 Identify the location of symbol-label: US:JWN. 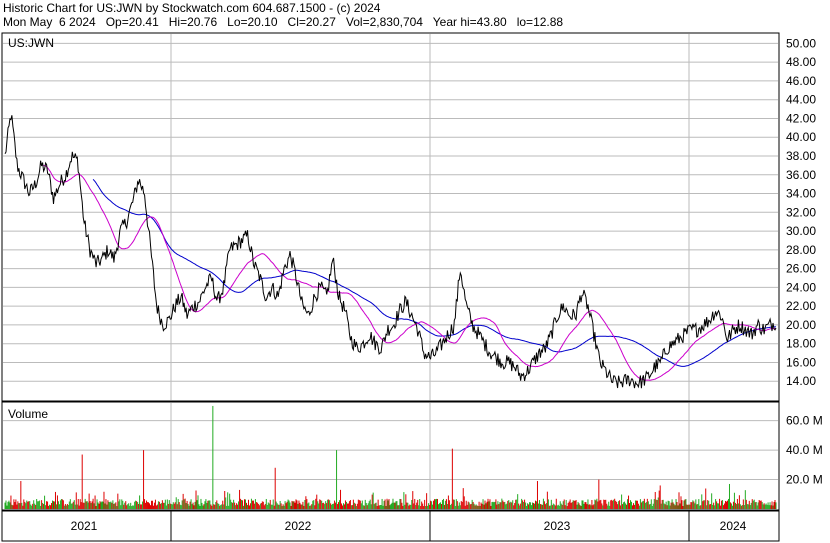
(31, 43).